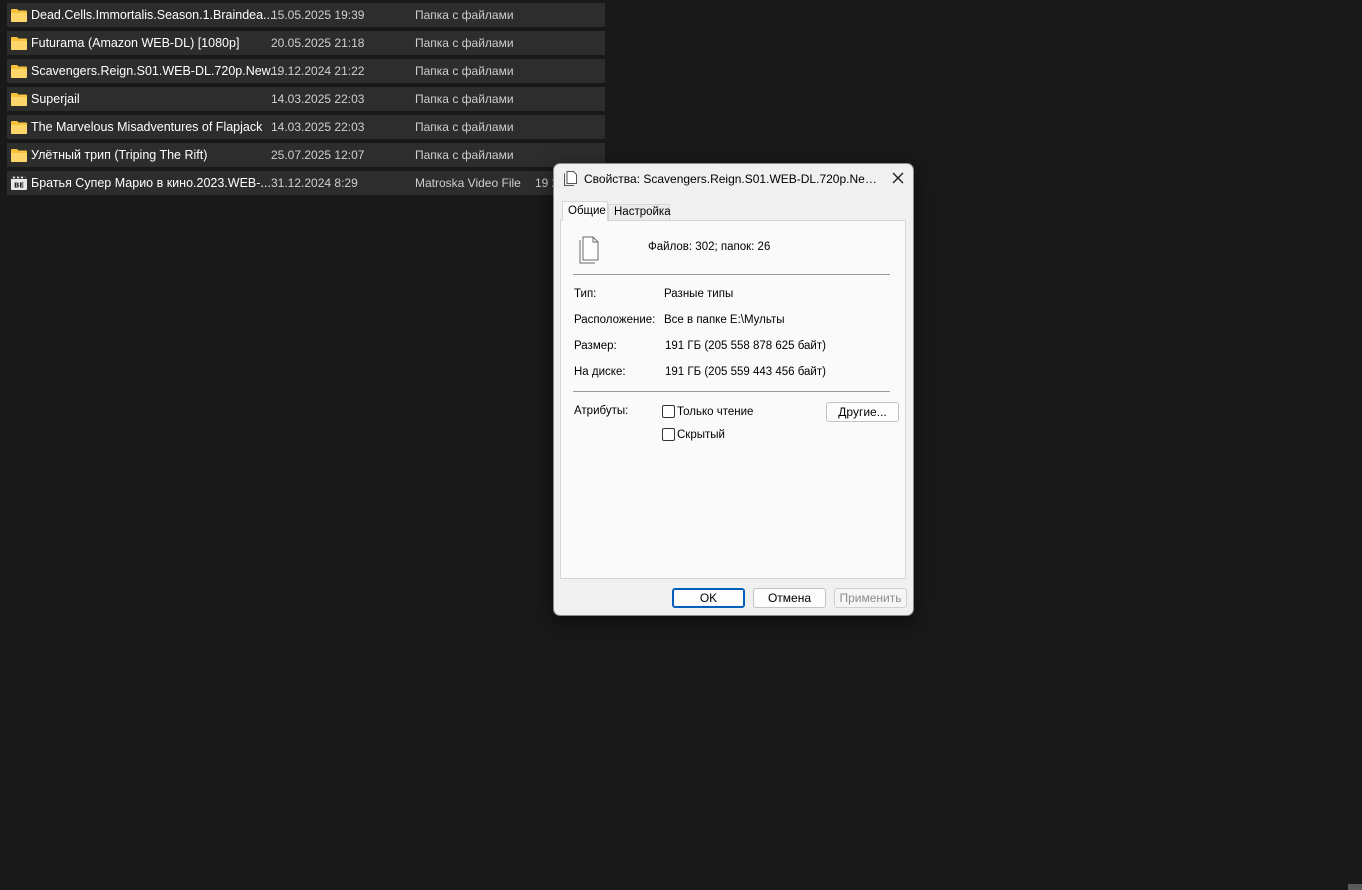 This screenshot has width=1362, height=890. I want to click on apply-button: Применить, so click(870, 598).